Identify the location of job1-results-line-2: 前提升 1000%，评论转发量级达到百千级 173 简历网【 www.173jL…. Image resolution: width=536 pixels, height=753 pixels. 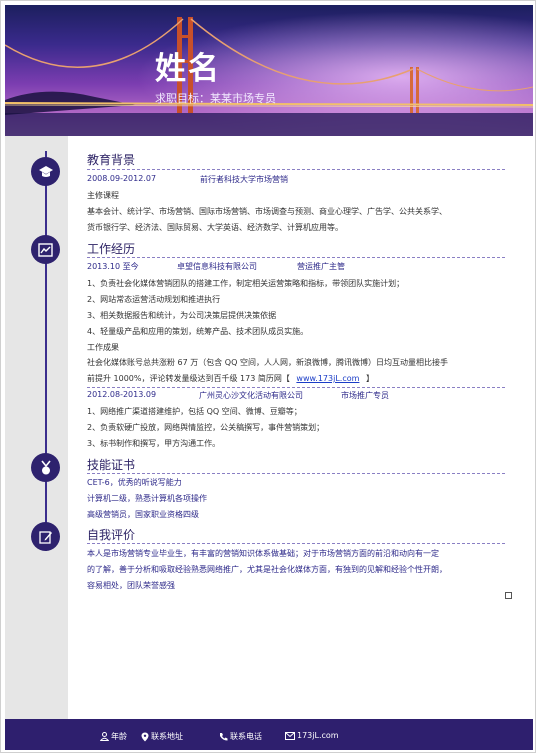
(230, 378).